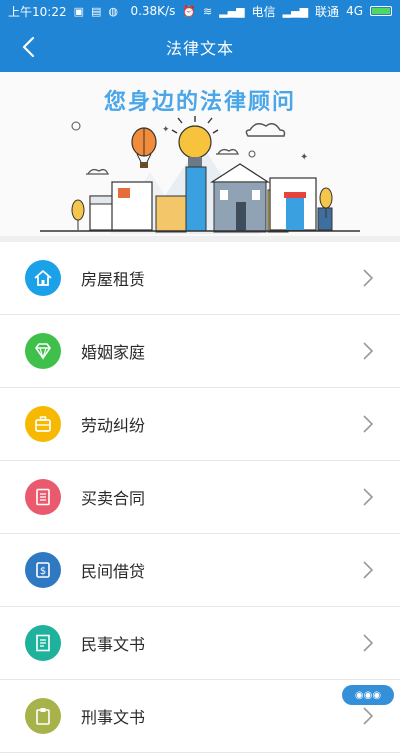 The height and width of the screenshot is (753, 400). I want to click on list-item-label: 民间借贷, so click(113, 571).